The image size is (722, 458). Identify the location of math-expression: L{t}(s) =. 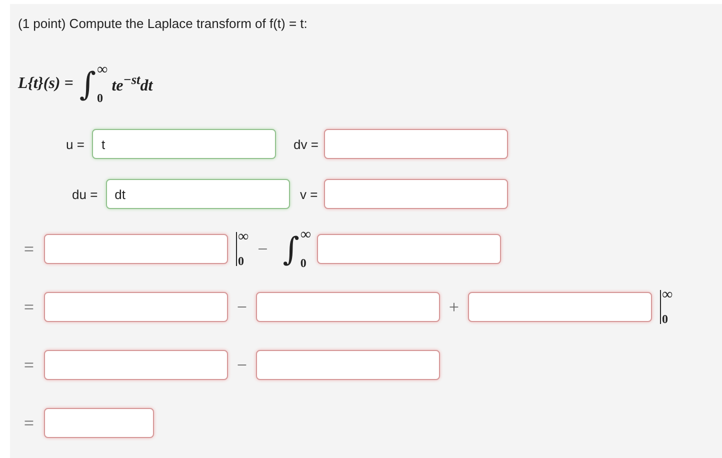
(46, 84).